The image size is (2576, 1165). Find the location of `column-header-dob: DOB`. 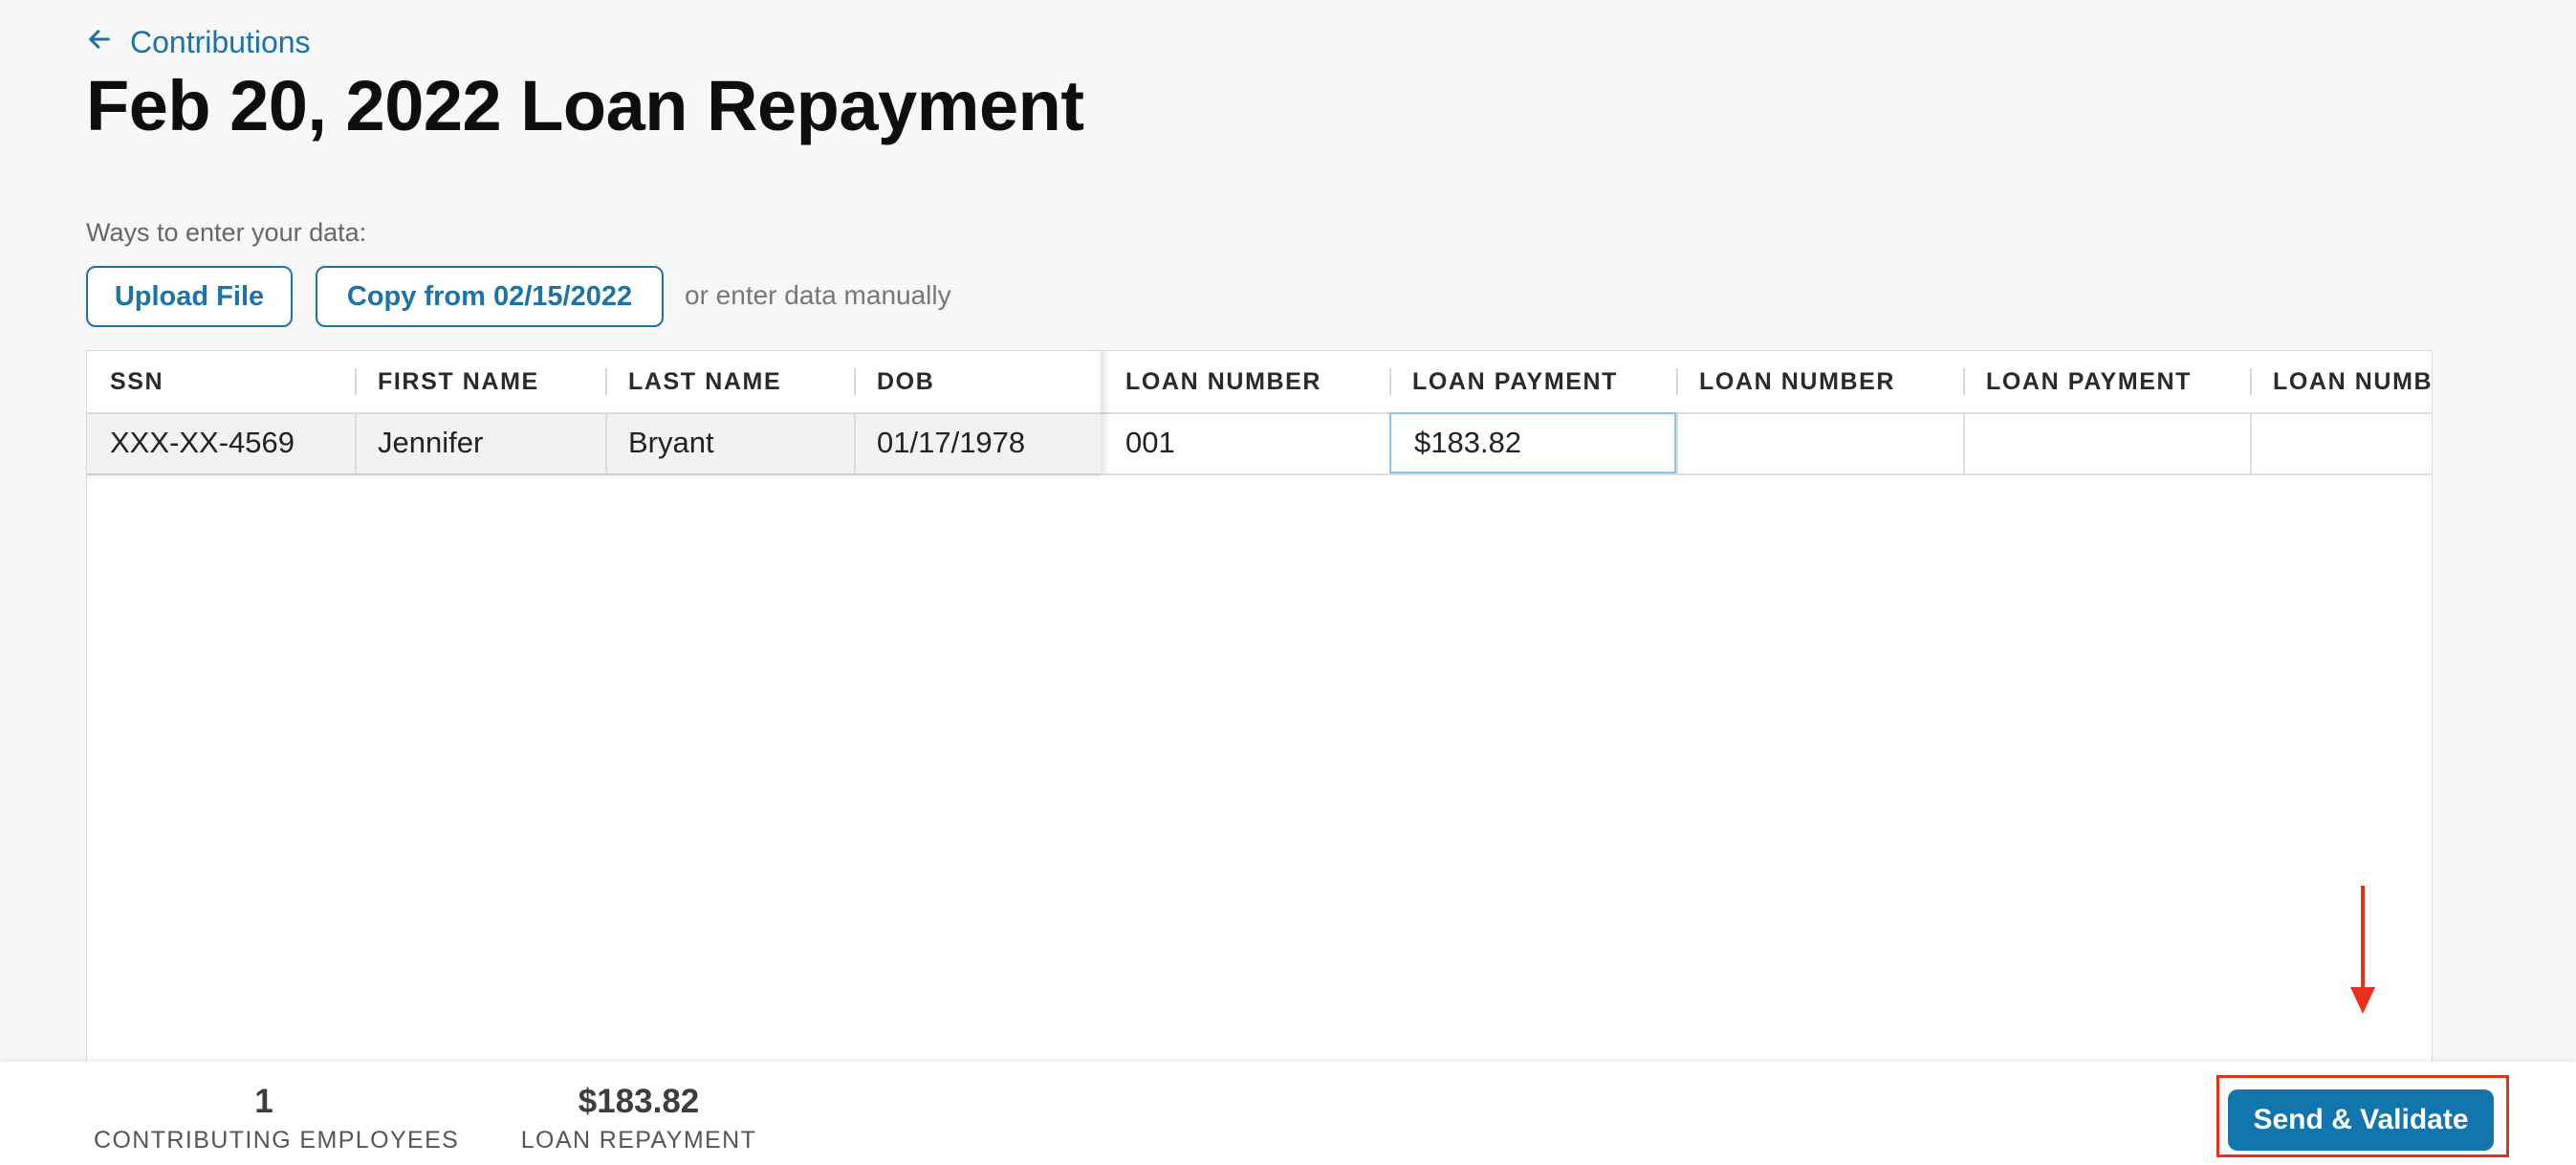

column-header-dob: DOB is located at coordinates (977, 381).